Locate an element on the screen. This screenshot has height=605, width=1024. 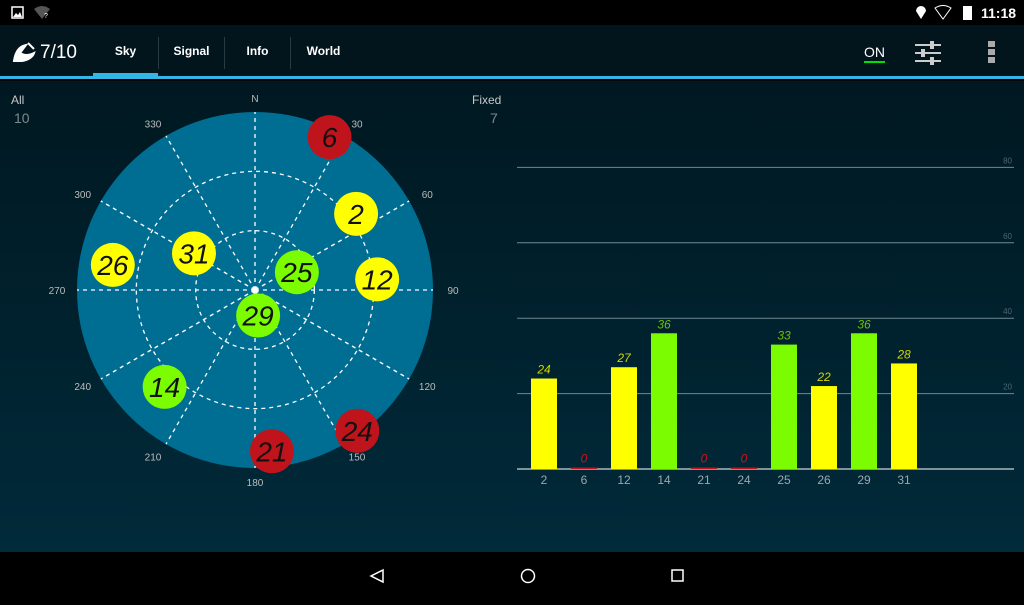
tab-label: Sky is located at coordinates (125, 50).